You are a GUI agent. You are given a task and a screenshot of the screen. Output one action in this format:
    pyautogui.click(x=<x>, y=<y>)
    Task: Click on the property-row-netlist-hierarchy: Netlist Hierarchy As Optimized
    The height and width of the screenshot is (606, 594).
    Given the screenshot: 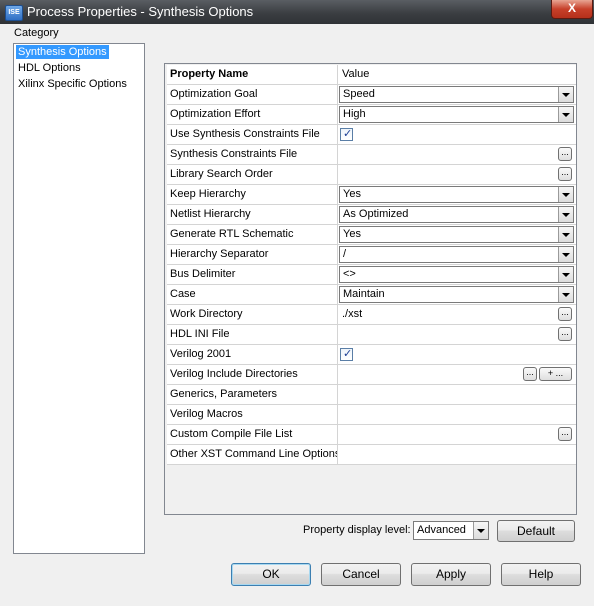 What is the action you would take?
    pyautogui.click(x=371, y=215)
    